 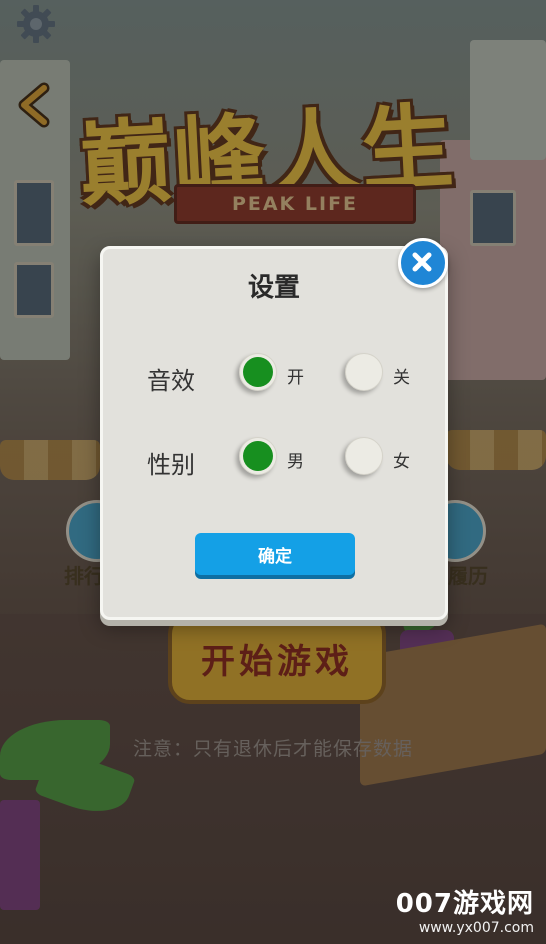 What do you see at coordinates (295, 378) in the screenshot?
I see `sound-on-label: 开` at bounding box center [295, 378].